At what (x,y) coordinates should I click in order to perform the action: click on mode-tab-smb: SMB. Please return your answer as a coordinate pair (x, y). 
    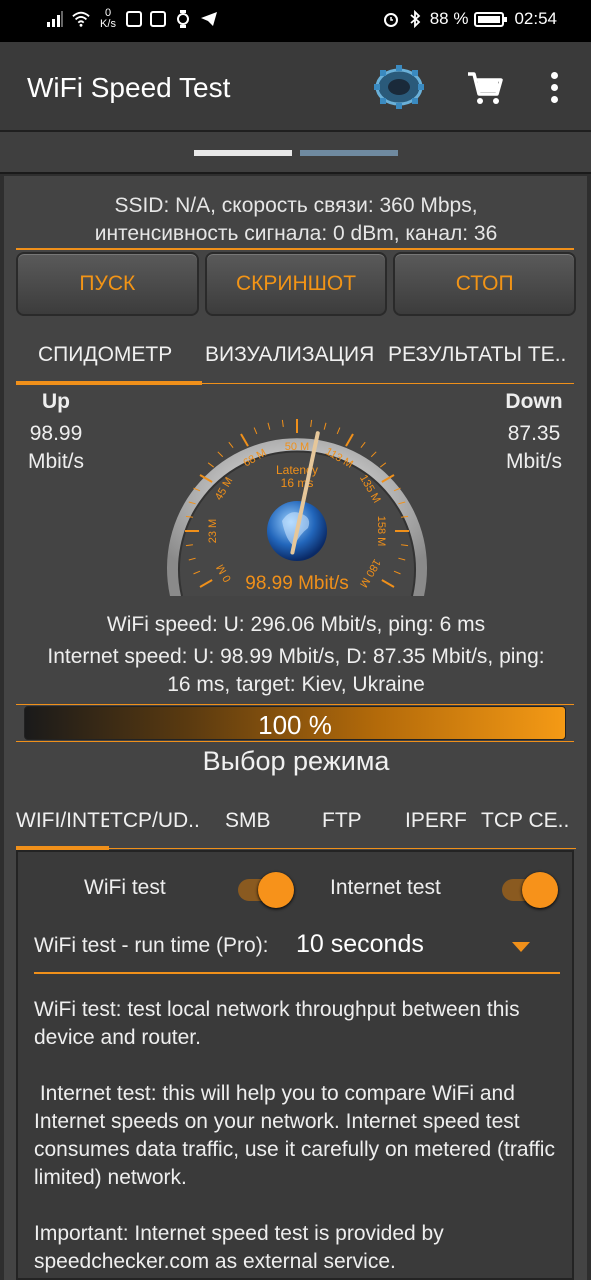
    Looking at the image, I should click on (255, 821).